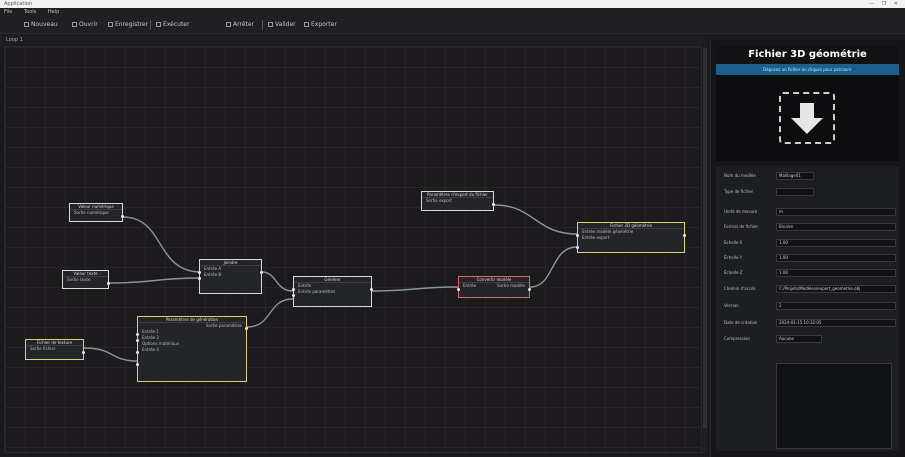 The height and width of the screenshot is (457, 905). I want to click on prop-row: Compression Aucune, so click(810, 339).